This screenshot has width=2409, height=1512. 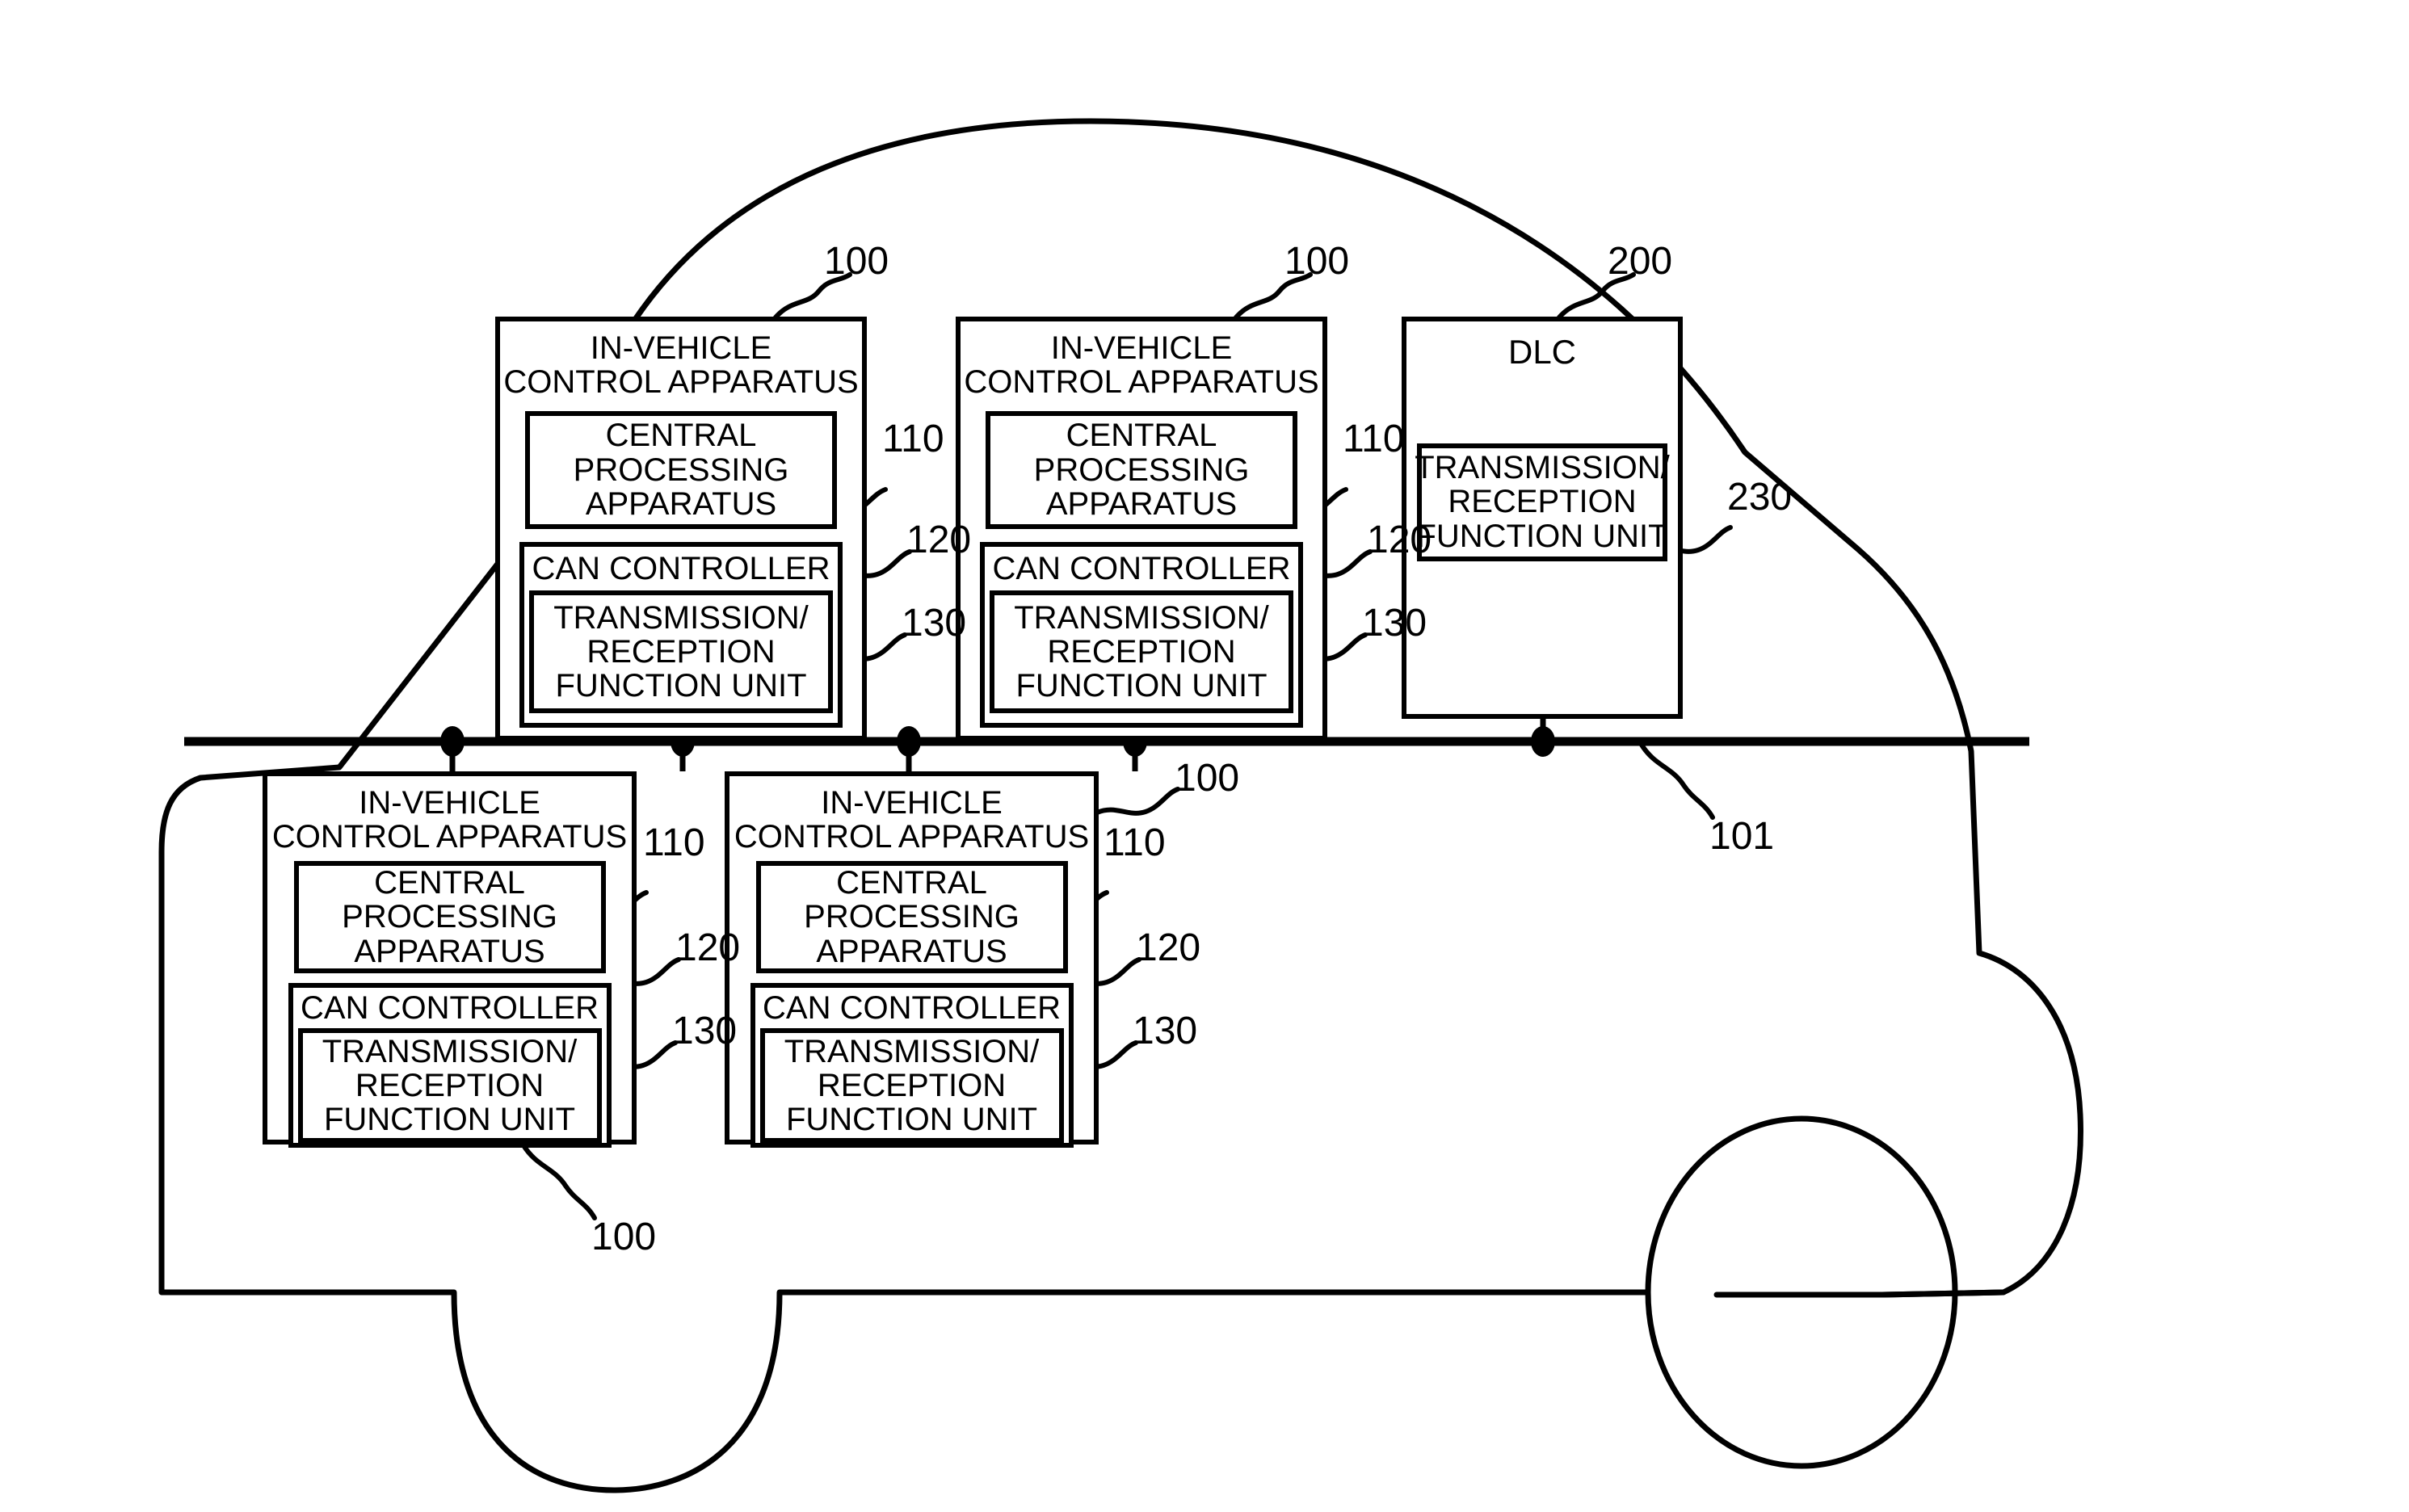 I want to click on ref-numeral-120-bottom-left: 120, so click(x=708, y=947).